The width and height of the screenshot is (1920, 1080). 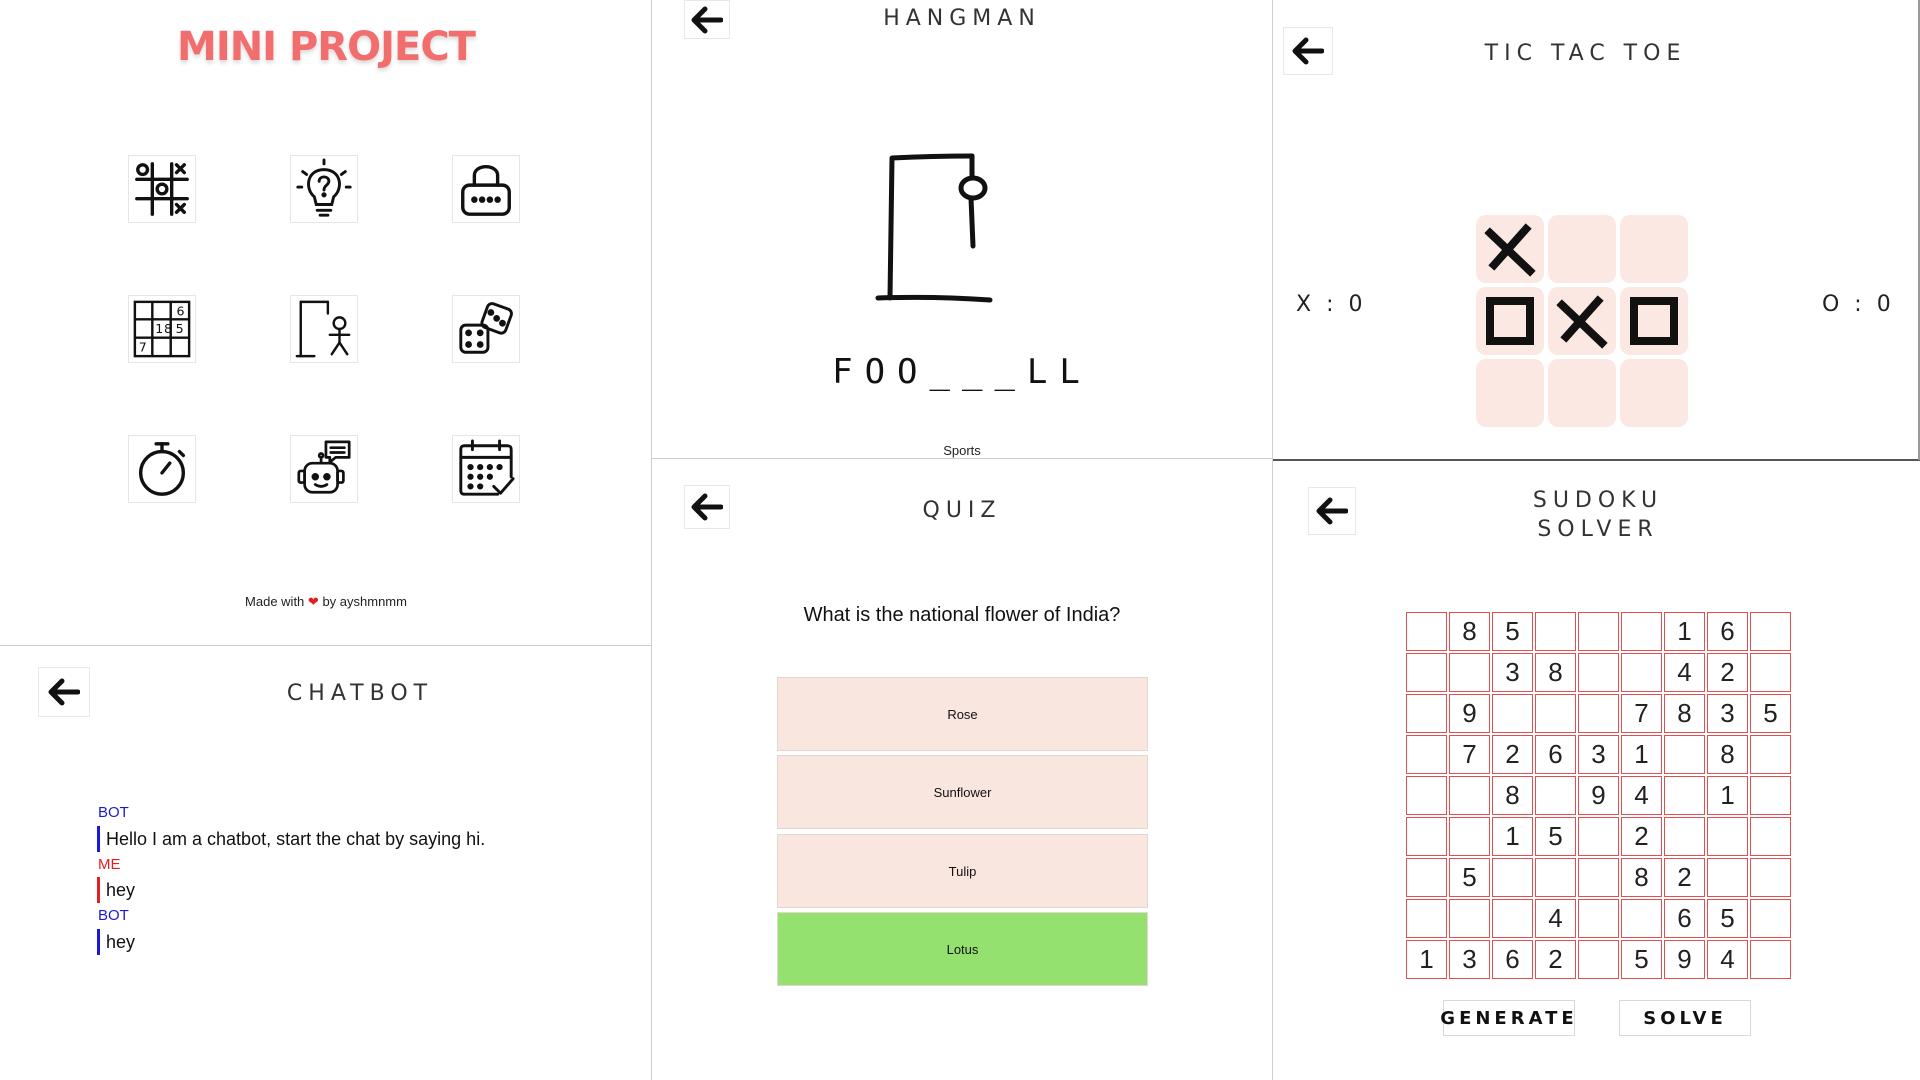 I want to click on app-calendar, so click(x=486, y=469).